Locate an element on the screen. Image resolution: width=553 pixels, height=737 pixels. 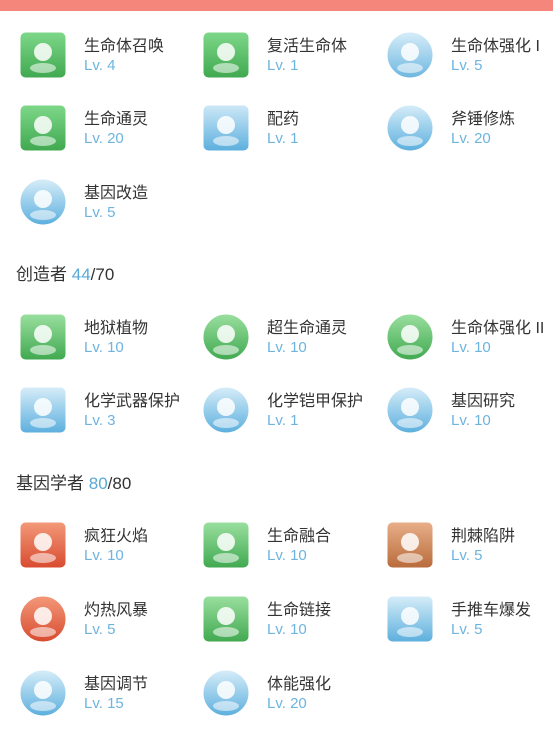
skill-item: 基因改造 Lv. 5 is located at coordinates (103, 205).